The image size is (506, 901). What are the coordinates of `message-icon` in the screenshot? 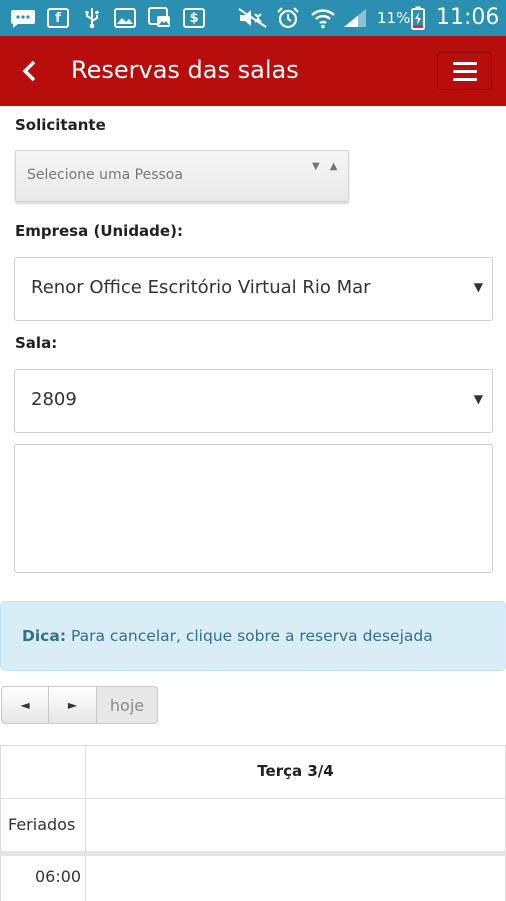 It's located at (23, 18).